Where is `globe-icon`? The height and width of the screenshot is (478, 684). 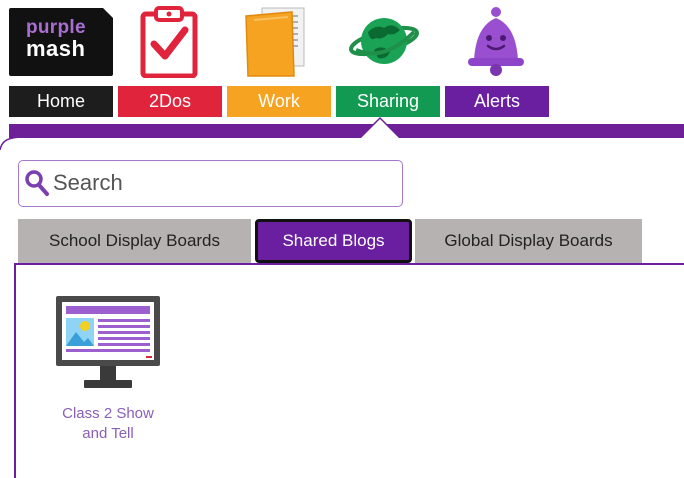
globe-icon is located at coordinates (384, 41).